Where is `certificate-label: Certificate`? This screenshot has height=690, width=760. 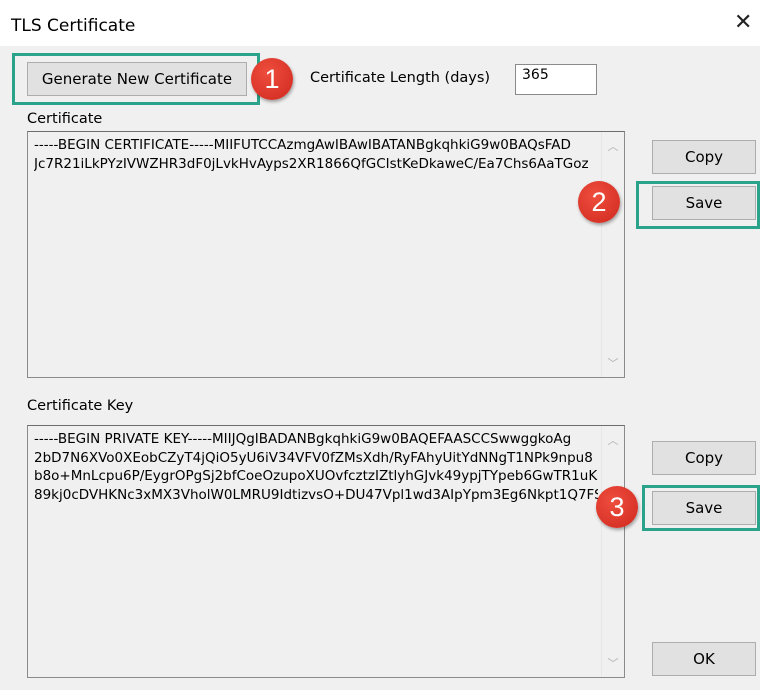 certificate-label: Certificate is located at coordinates (65, 119).